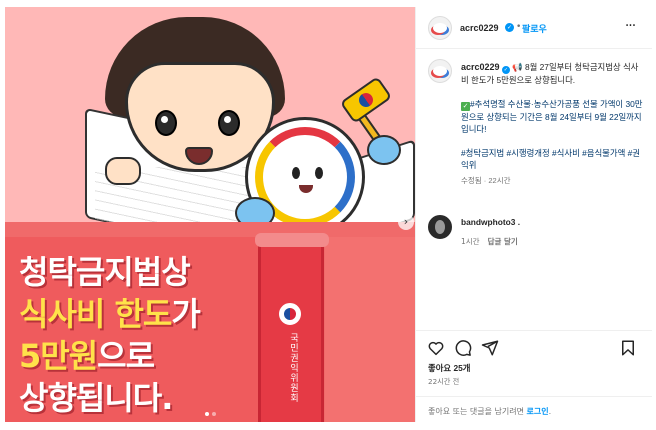  Describe the element at coordinates (292, 240) in the screenshot. I see `book-spine-top` at that location.